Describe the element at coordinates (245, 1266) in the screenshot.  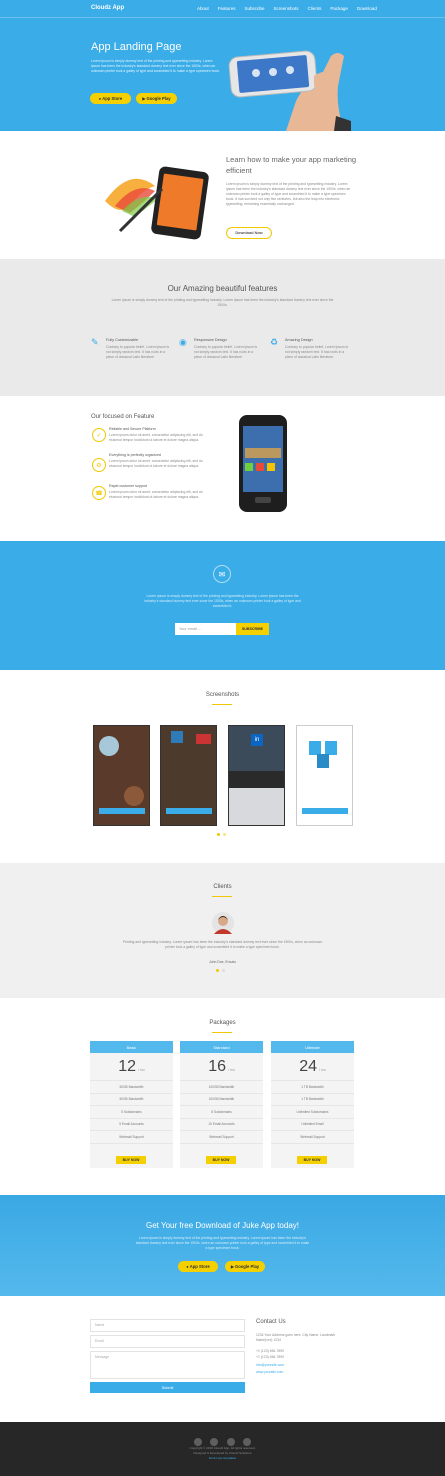
I see `download-googleplay-button: ▶ Google Play` at that location.